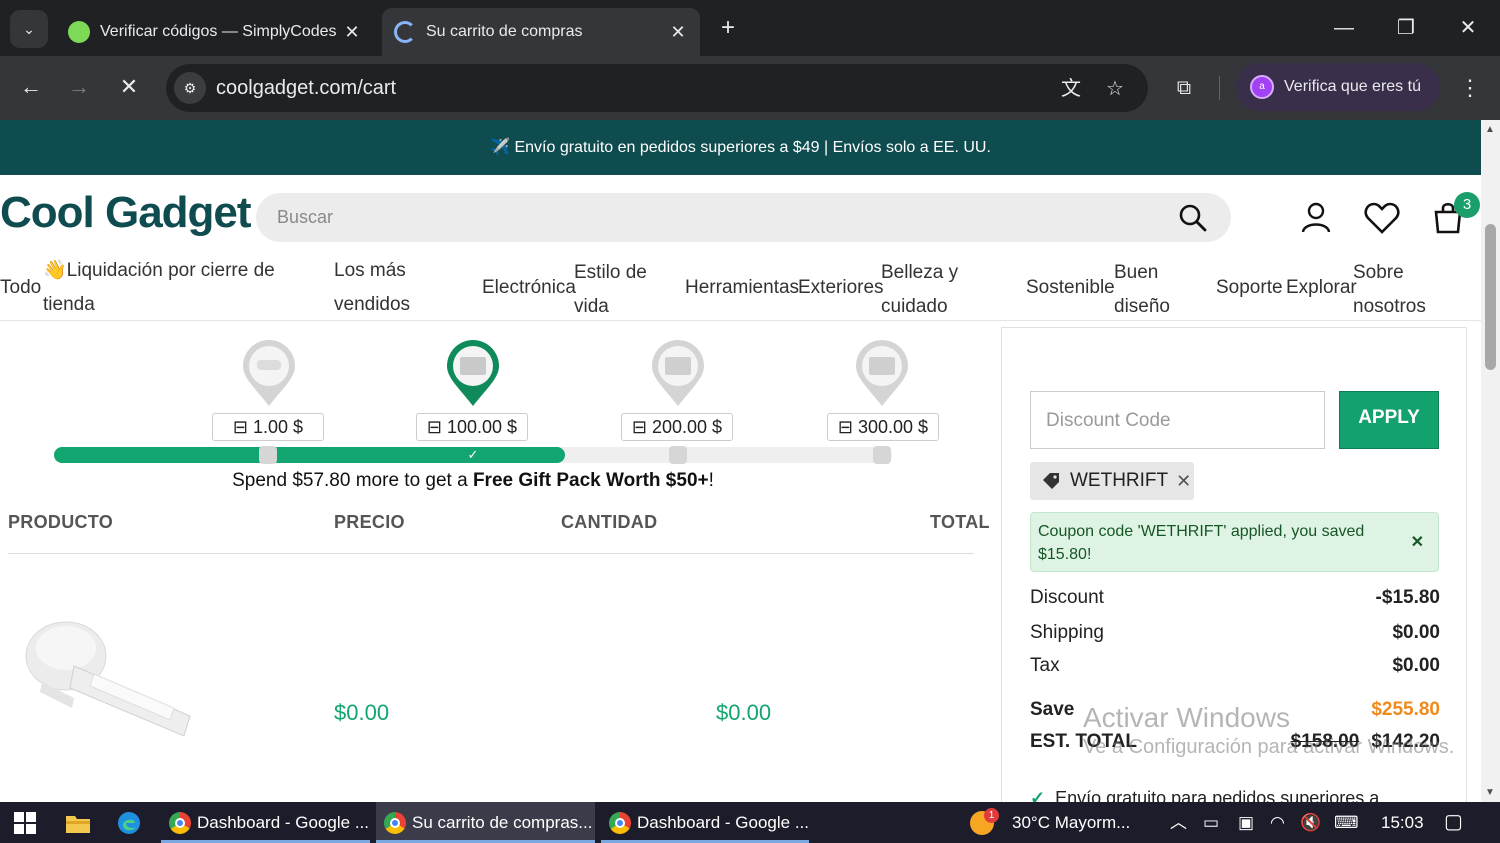 This screenshot has height=843, width=1500. I want to click on search-bar: Buscar, so click(743, 217).